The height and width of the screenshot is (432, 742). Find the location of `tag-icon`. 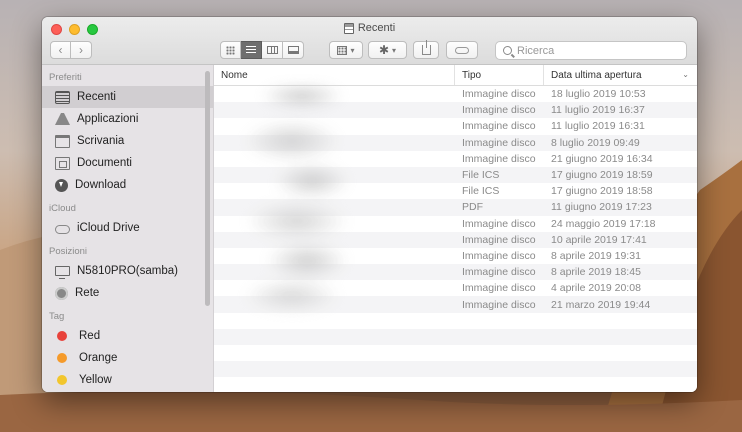

tag-icon is located at coordinates (462, 50).